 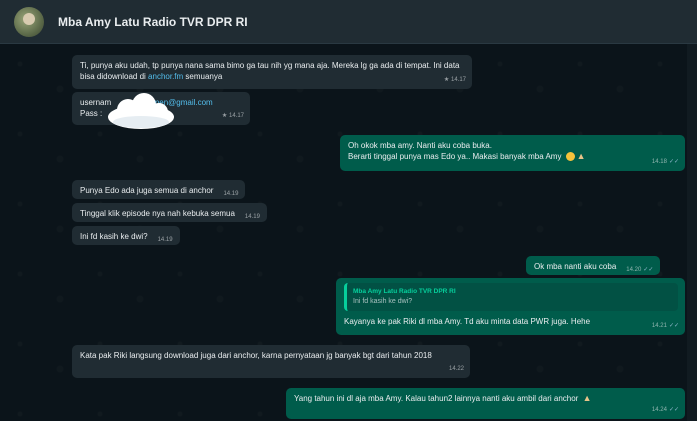 What do you see at coordinates (575, 266) in the screenshot?
I see `message-text: Ok mba nanti aku coba` at bounding box center [575, 266].